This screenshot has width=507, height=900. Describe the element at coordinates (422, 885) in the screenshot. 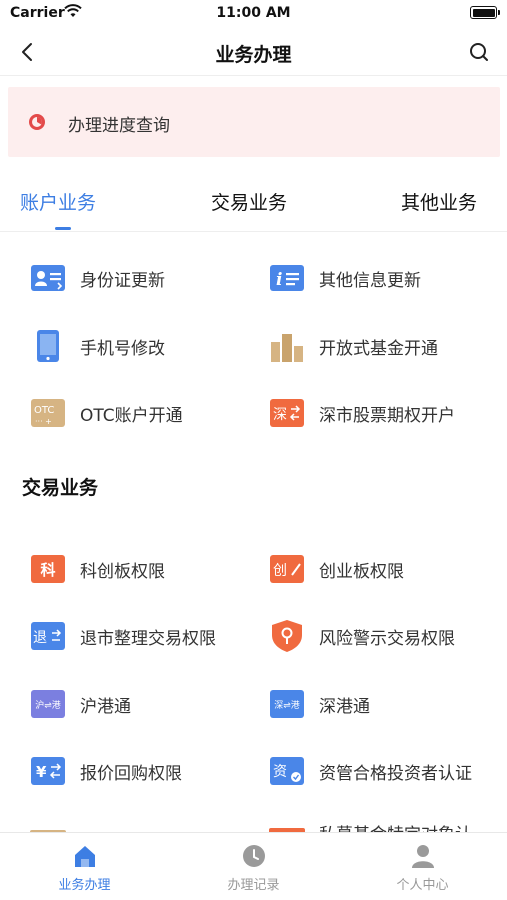

I see `tabbar-label: 个人中心` at that location.